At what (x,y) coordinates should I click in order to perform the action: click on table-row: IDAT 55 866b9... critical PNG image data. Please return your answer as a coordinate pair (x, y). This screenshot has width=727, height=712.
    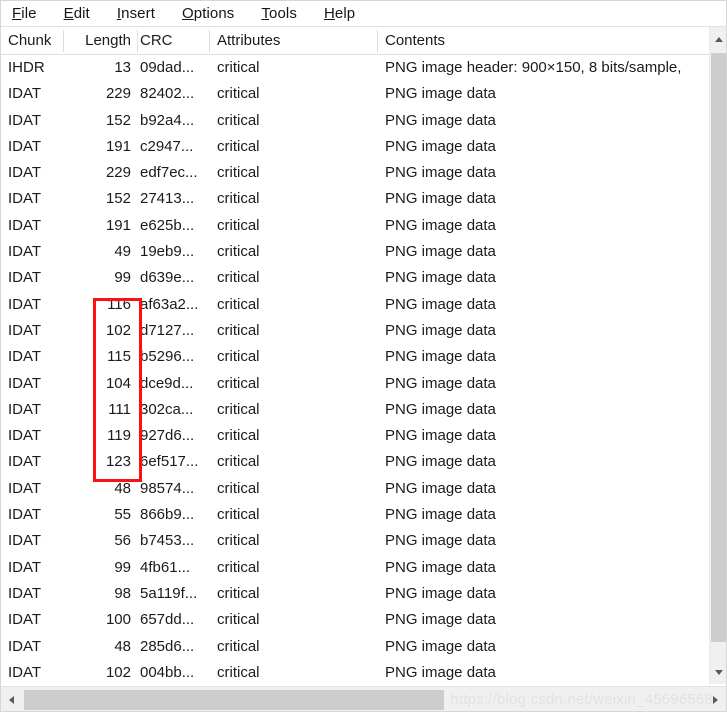
    Looking at the image, I should click on (354, 515).